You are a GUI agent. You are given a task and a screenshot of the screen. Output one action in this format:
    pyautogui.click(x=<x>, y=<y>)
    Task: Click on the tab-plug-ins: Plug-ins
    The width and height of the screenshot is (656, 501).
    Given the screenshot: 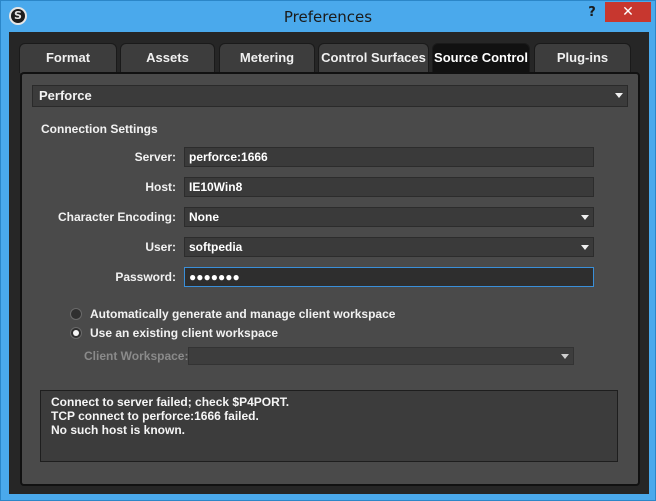 What is the action you would take?
    pyautogui.click(x=582, y=58)
    